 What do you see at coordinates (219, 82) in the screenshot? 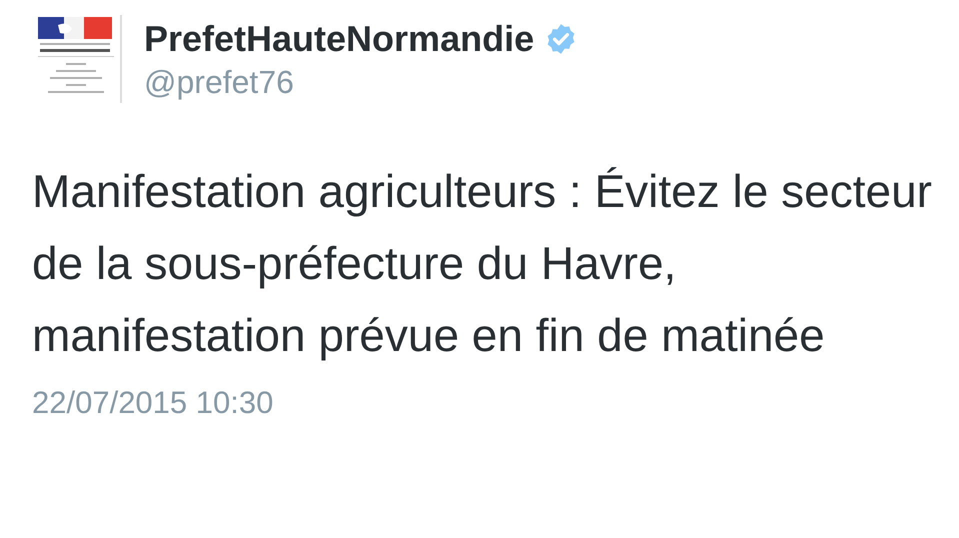
I see `account-handle: @prefet76` at bounding box center [219, 82].